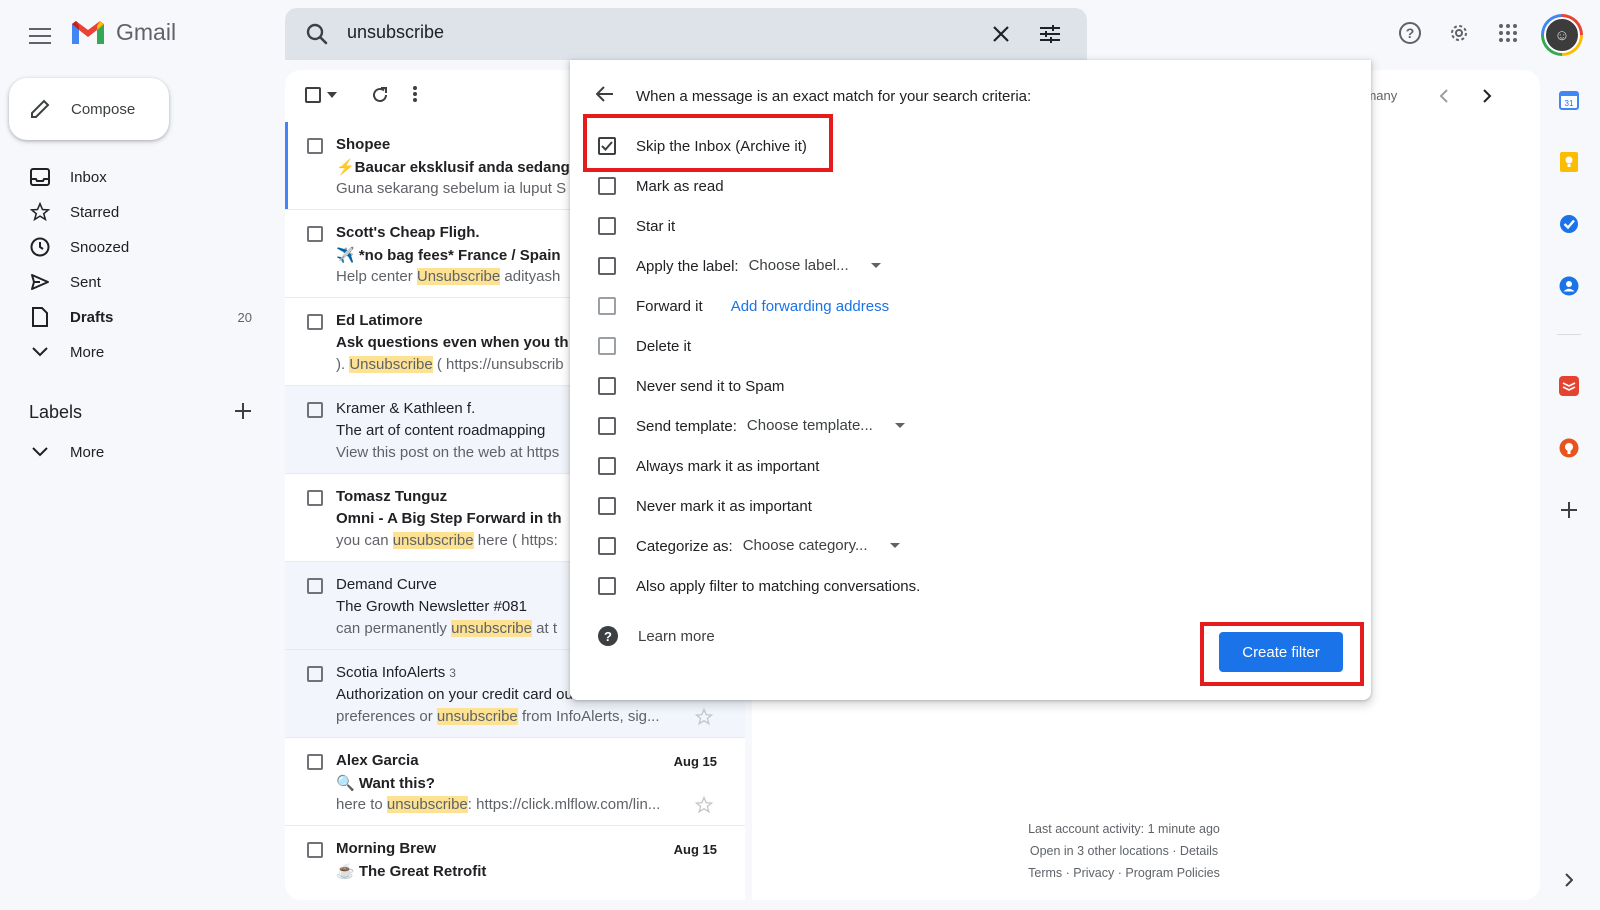  Describe the element at coordinates (810, 306) in the screenshot. I see `add-forwarding-address-link: Add forwarding address` at that location.